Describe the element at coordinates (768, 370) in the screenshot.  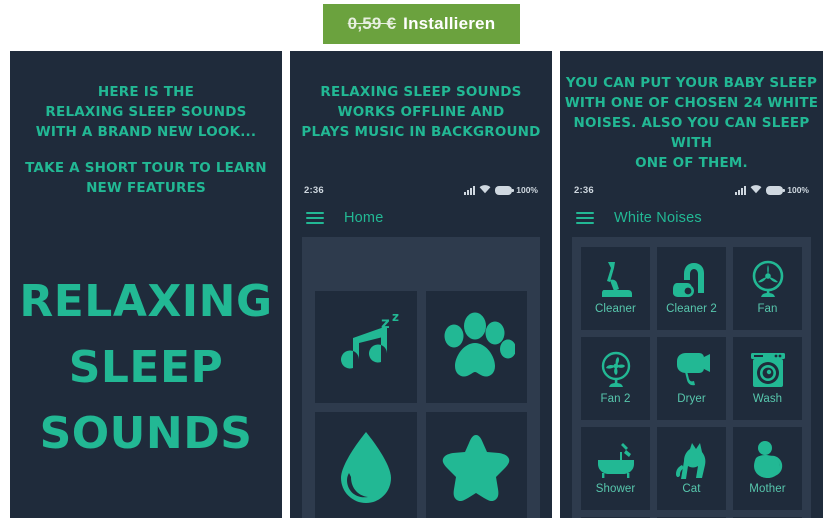
I see `washing-machine-icon` at that location.